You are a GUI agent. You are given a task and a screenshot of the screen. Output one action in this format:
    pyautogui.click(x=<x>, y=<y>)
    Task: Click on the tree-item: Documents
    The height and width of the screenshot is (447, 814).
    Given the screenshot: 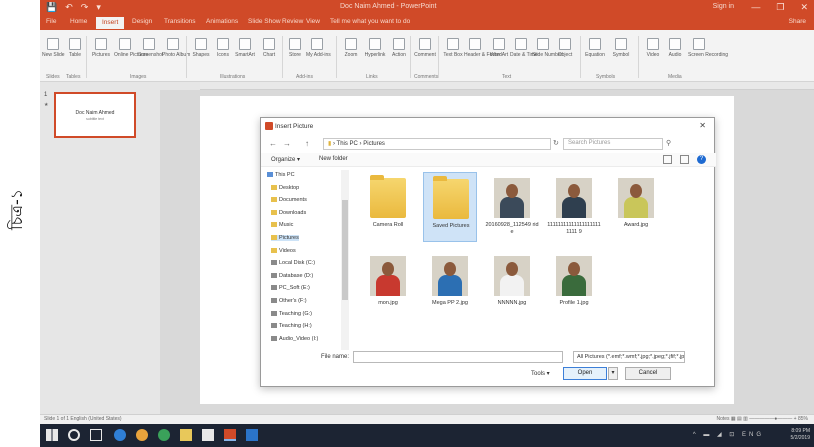 What is the action you would take?
    pyautogui.click(x=289, y=200)
    